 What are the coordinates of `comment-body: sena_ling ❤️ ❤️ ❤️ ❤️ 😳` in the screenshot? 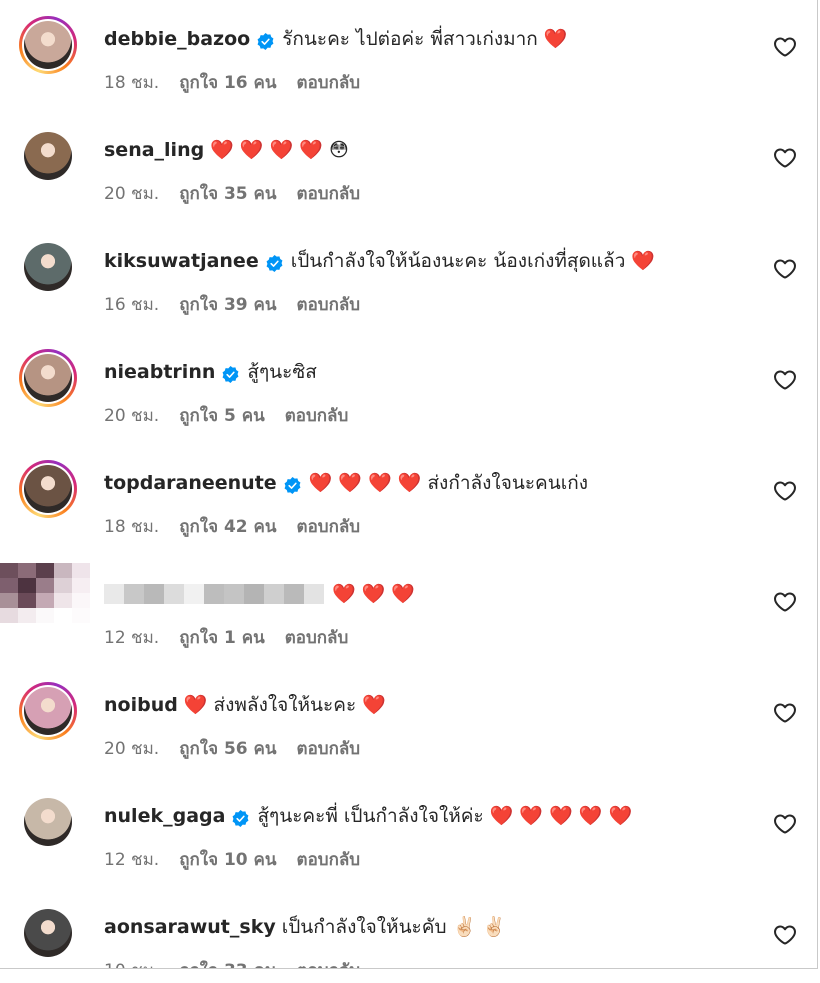 It's located at (226, 150).